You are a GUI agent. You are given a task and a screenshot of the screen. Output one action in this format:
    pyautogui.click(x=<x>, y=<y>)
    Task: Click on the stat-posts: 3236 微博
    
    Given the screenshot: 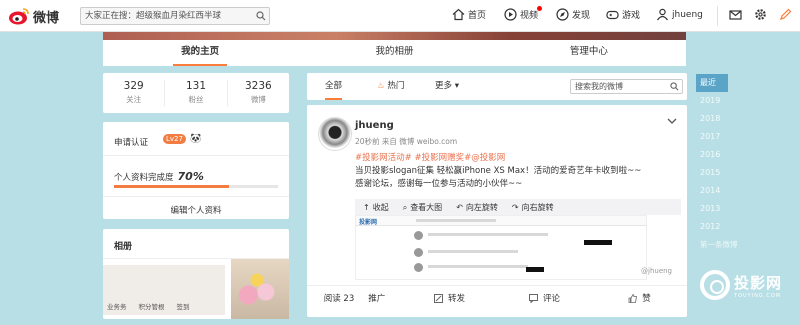 What is the action you would take?
    pyautogui.click(x=258, y=93)
    